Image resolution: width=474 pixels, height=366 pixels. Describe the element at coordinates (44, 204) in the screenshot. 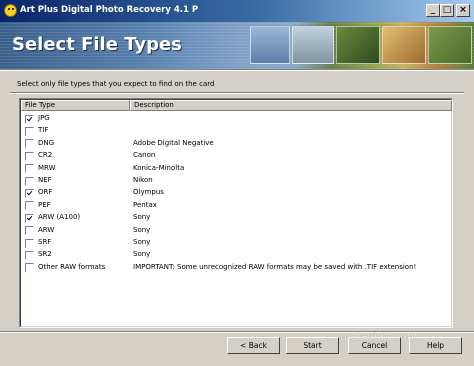

I see `file-type-label: PEF` at that location.